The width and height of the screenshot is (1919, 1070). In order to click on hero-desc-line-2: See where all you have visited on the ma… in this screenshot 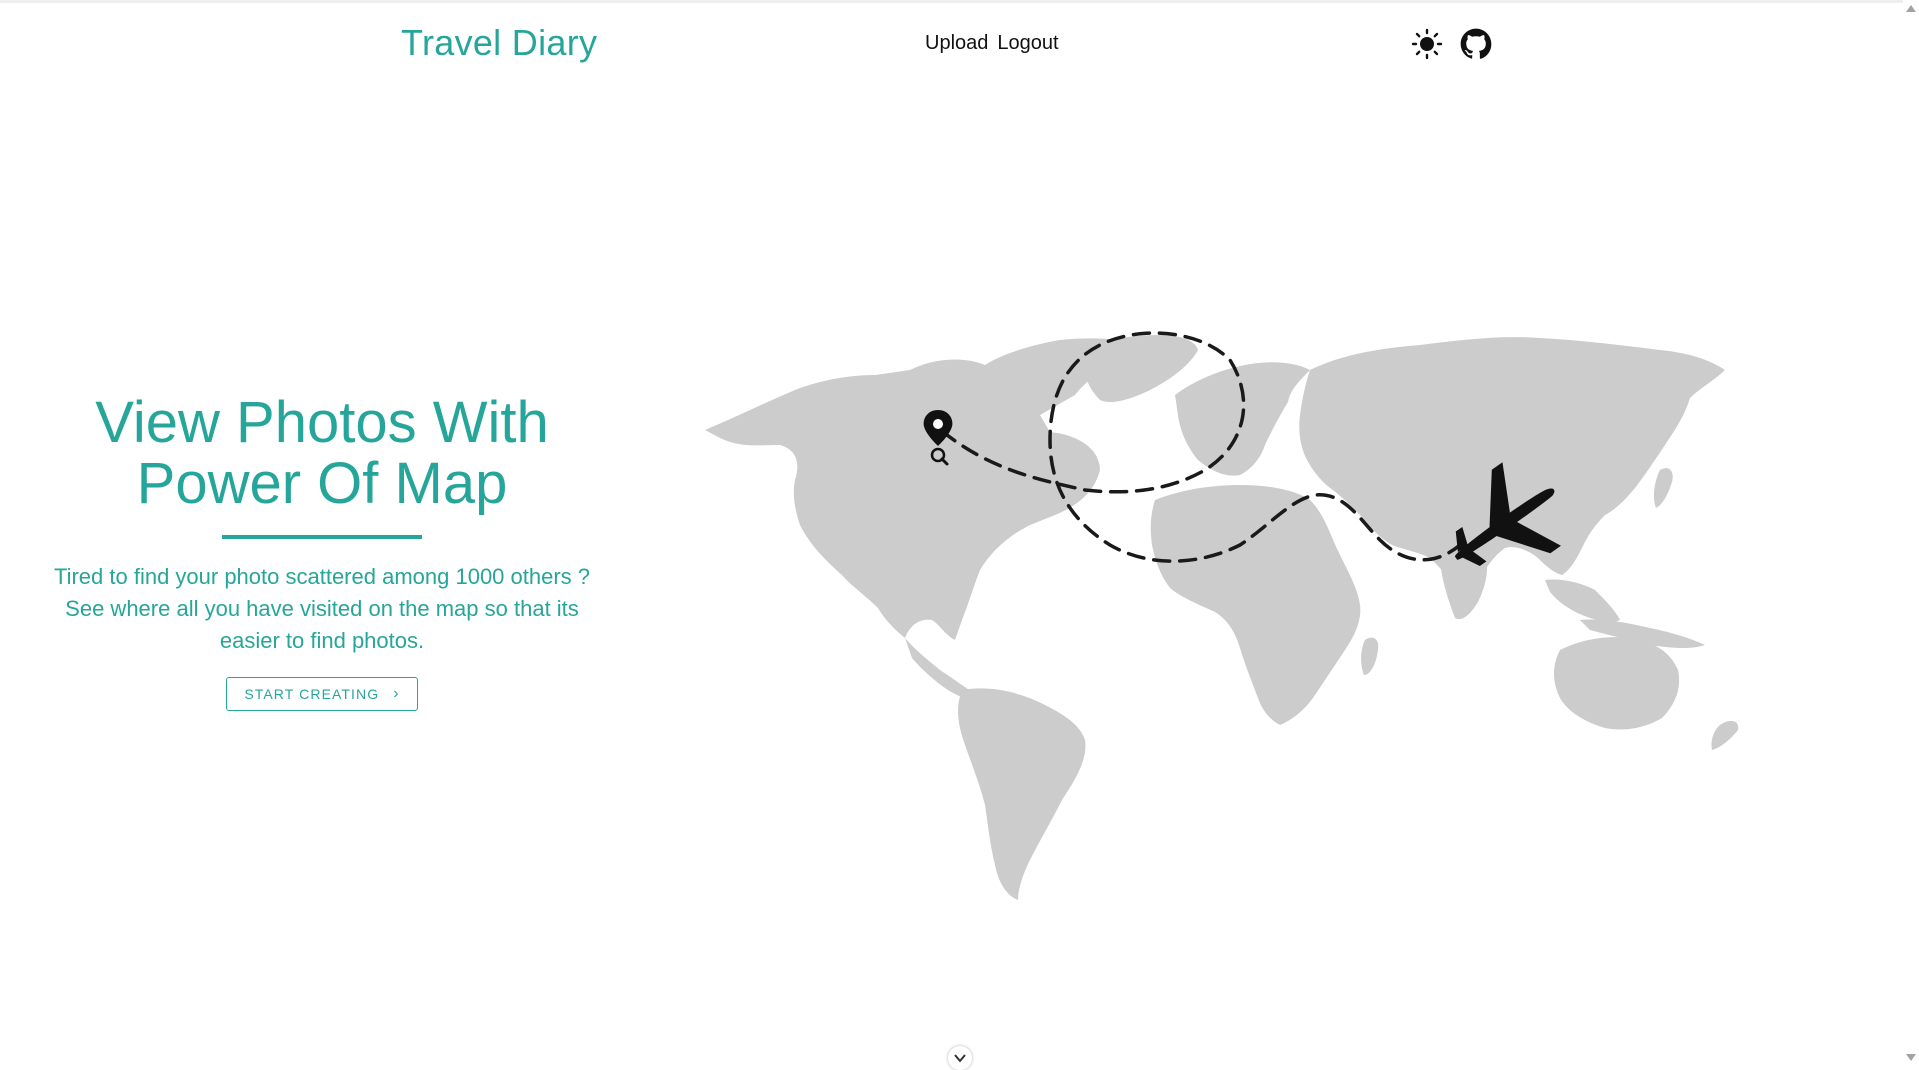, I will do `click(322, 608)`.